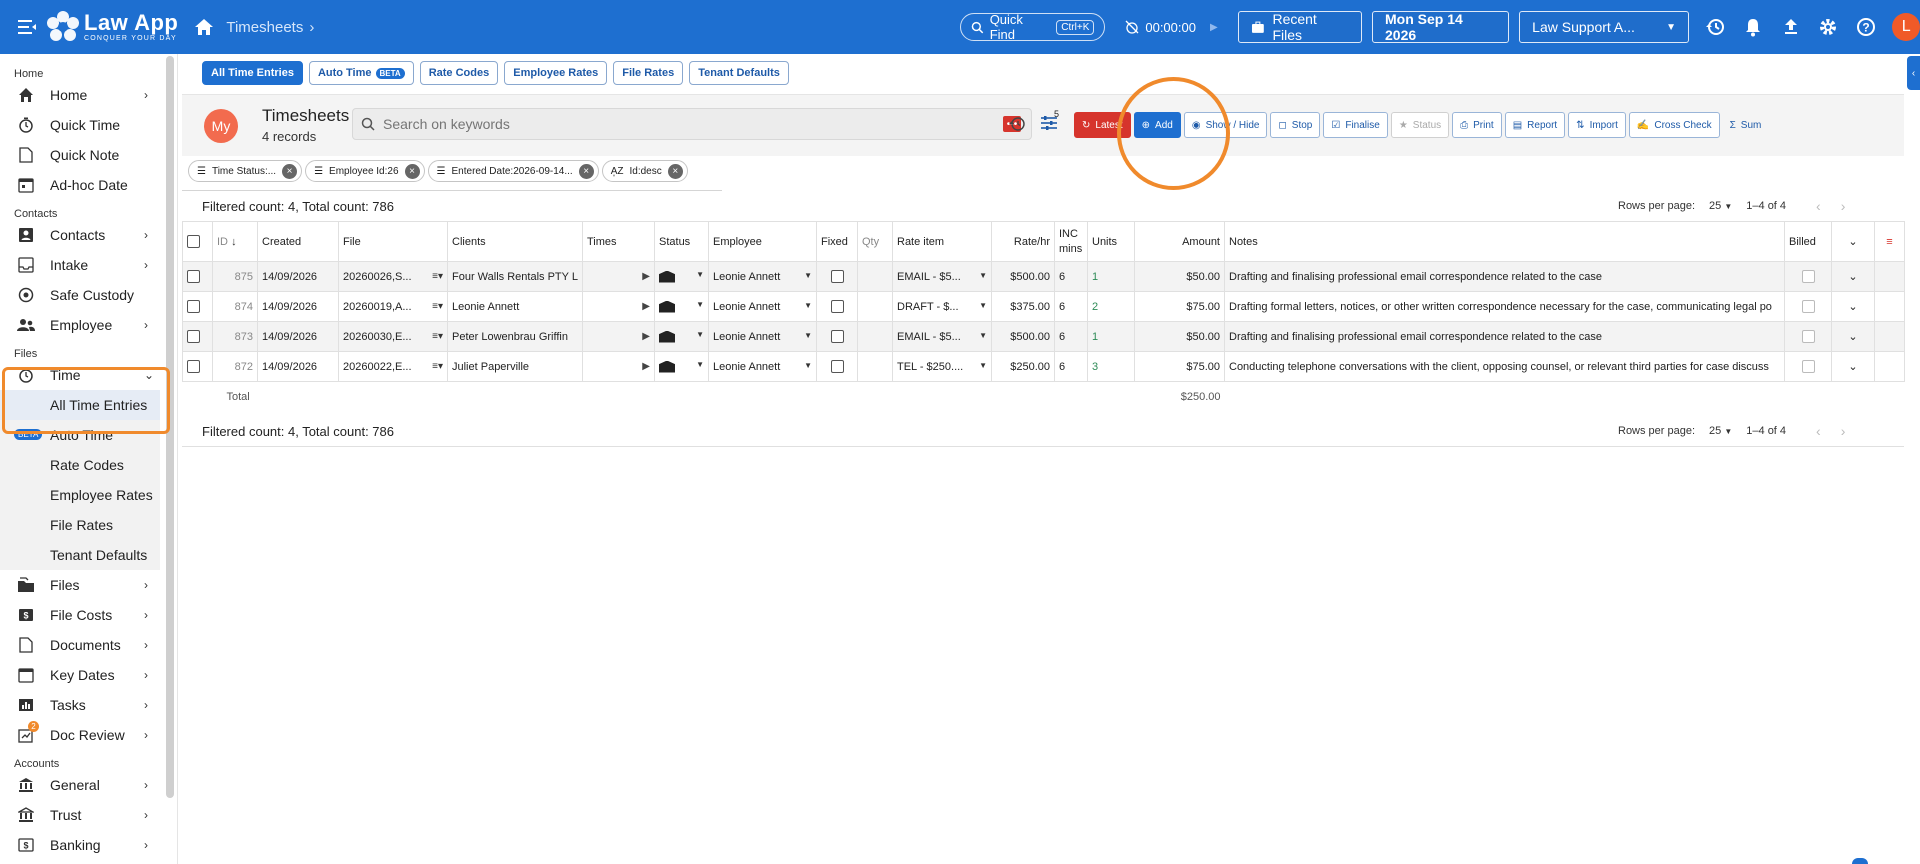 Image resolution: width=1920 pixels, height=864 pixels. Describe the element at coordinates (1441, 27) in the screenshot. I see `current-date-button: Mon Sep 14 2026` at that location.